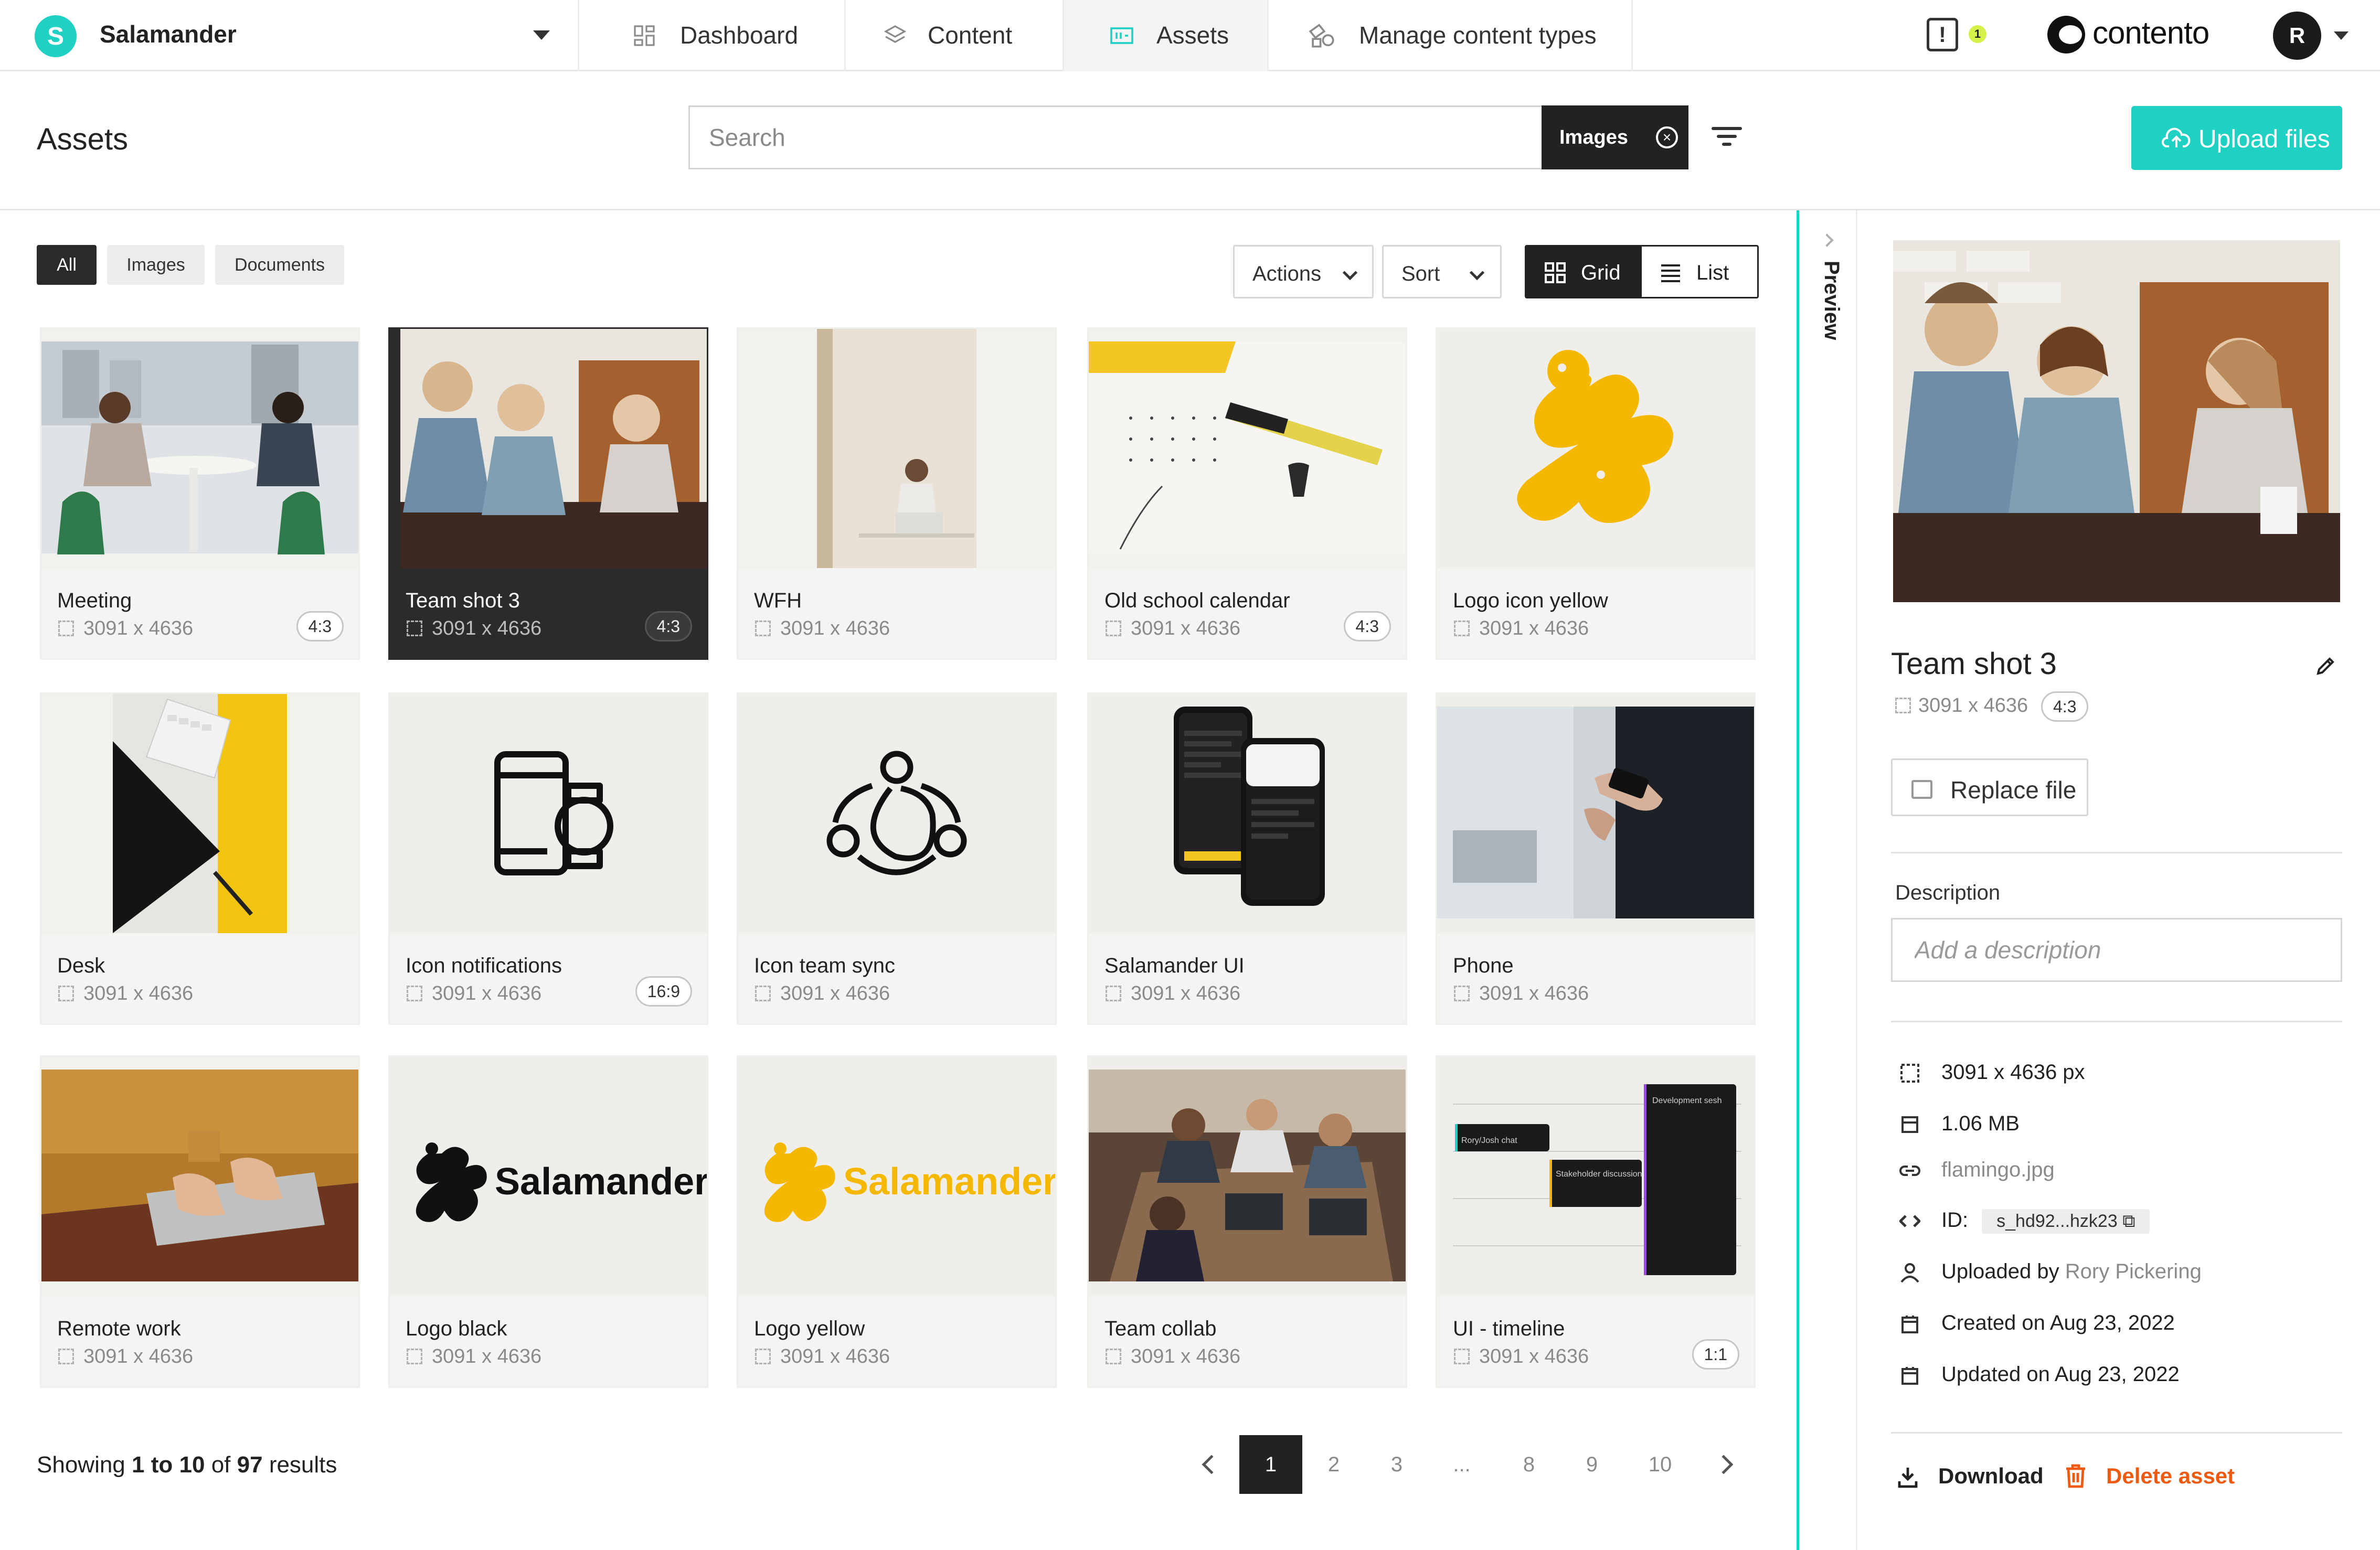 The image size is (2380, 1550). Describe the element at coordinates (1270, 1464) in the screenshot. I see `page-button: 1` at that location.